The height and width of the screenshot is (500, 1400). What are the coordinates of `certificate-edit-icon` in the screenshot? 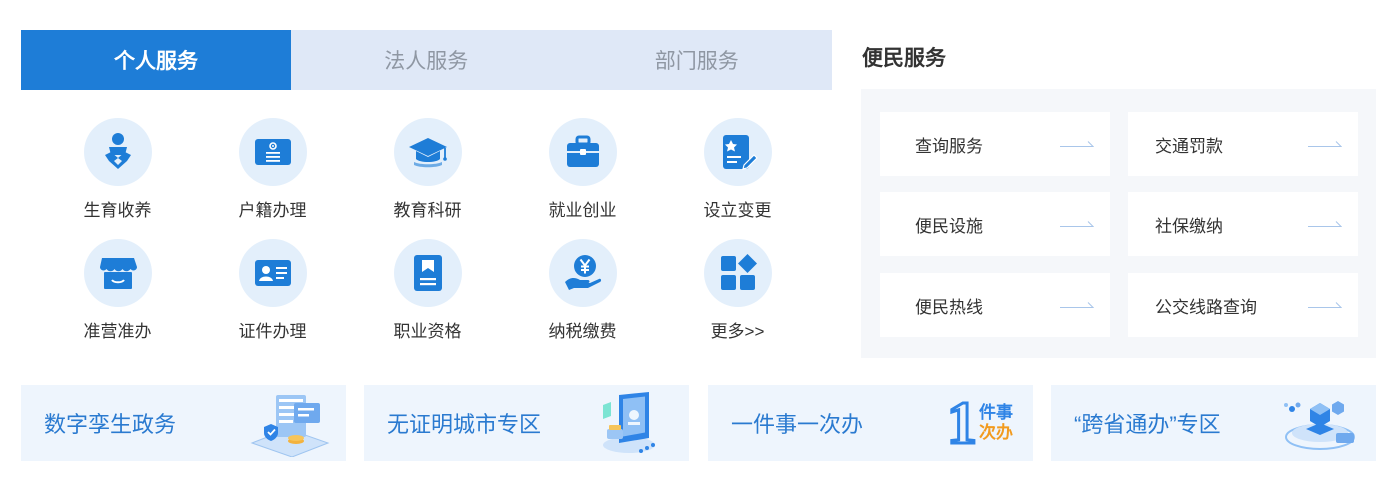 It's located at (740, 152).